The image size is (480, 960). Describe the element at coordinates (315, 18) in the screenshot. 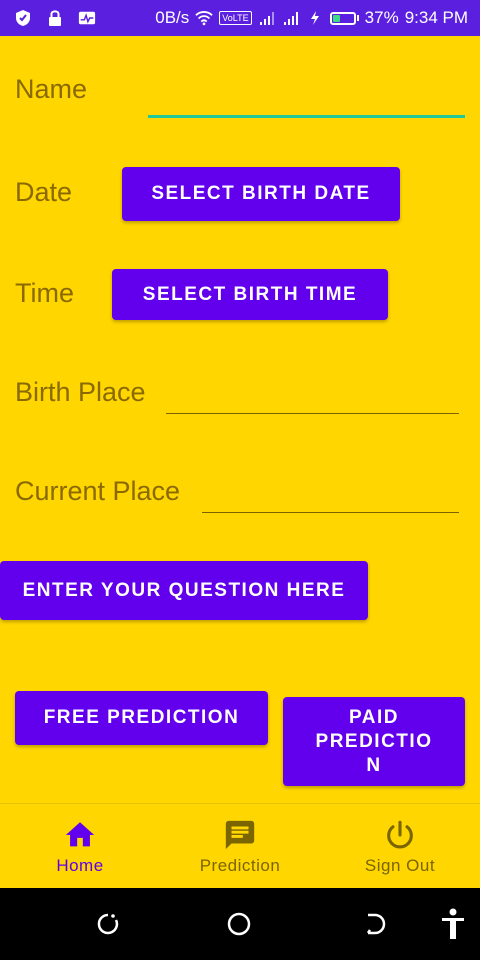

I see `charging-icon` at that location.